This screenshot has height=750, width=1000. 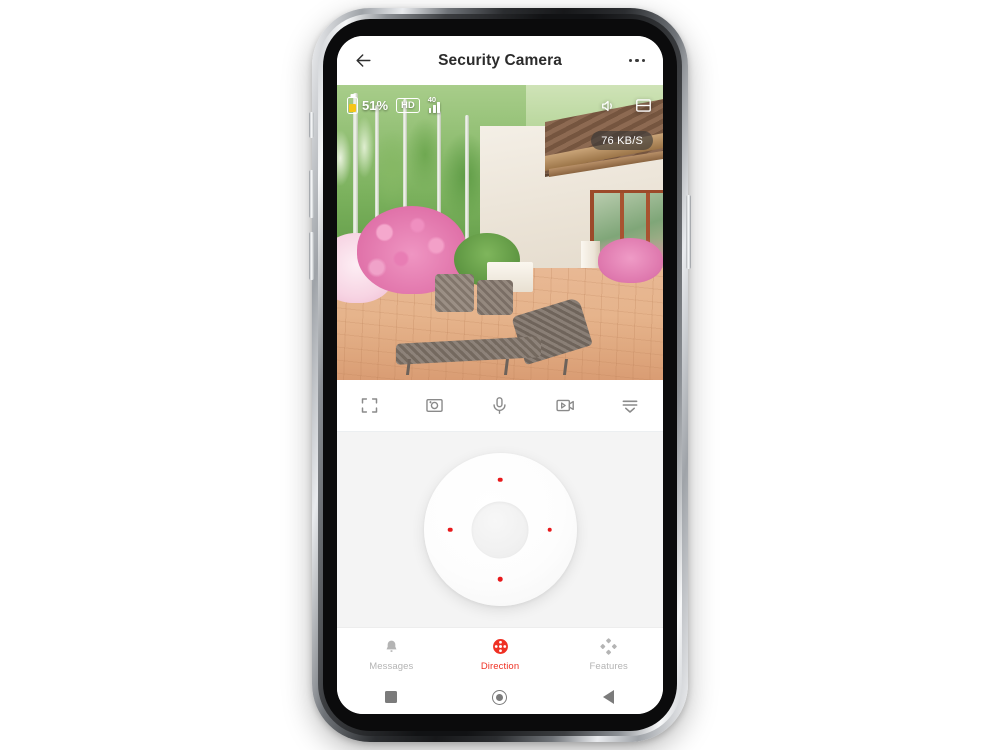 I want to click on recents-button, so click(x=391, y=697).